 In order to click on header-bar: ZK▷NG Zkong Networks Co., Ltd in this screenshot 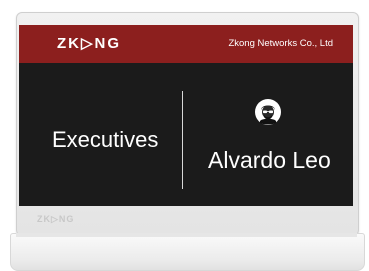, I will do `click(186, 44)`.